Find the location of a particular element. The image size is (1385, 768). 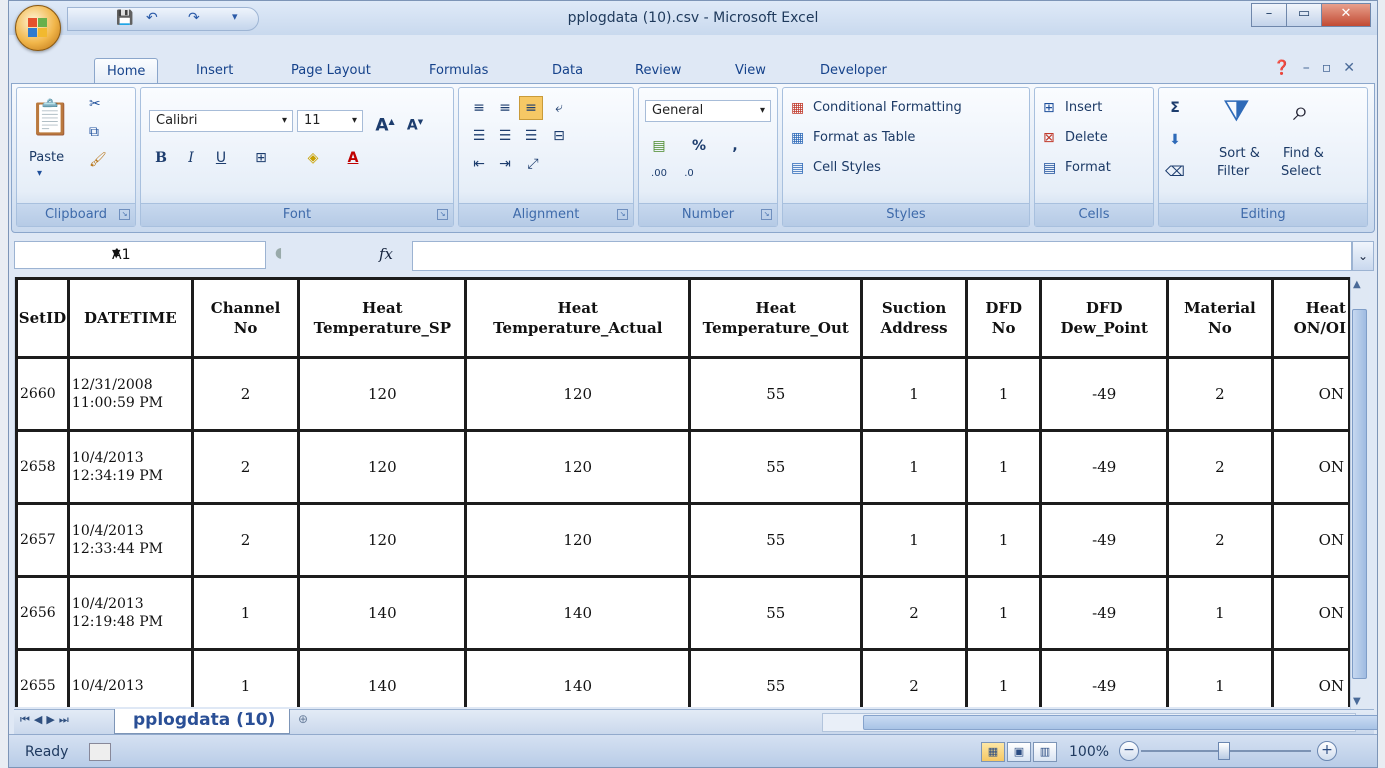

font-size-box: 11 ▾ is located at coordinates (330, 121).